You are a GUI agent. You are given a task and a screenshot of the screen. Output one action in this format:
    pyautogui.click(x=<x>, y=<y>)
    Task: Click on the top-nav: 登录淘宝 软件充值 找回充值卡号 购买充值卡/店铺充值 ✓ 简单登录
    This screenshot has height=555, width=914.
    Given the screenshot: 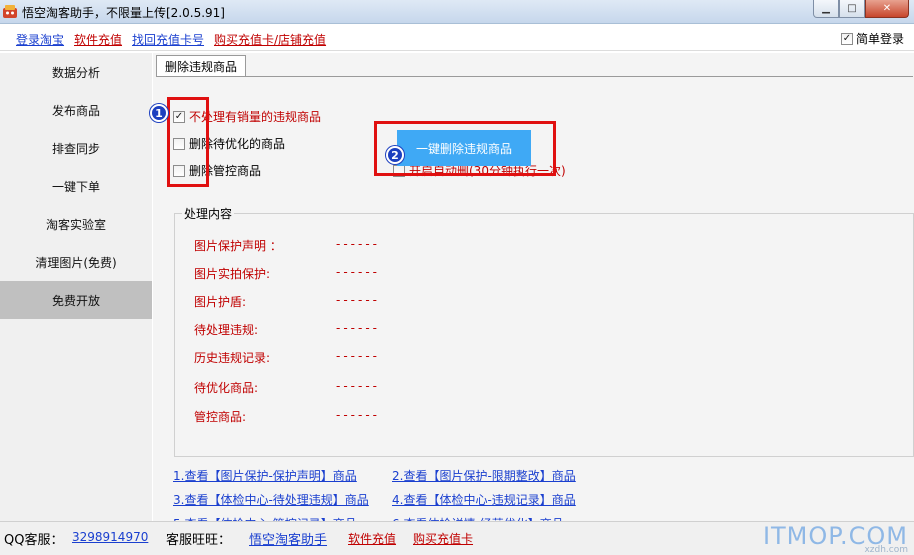 What is the action you would take?
    pyautogui.click(x=457, y=37)
    